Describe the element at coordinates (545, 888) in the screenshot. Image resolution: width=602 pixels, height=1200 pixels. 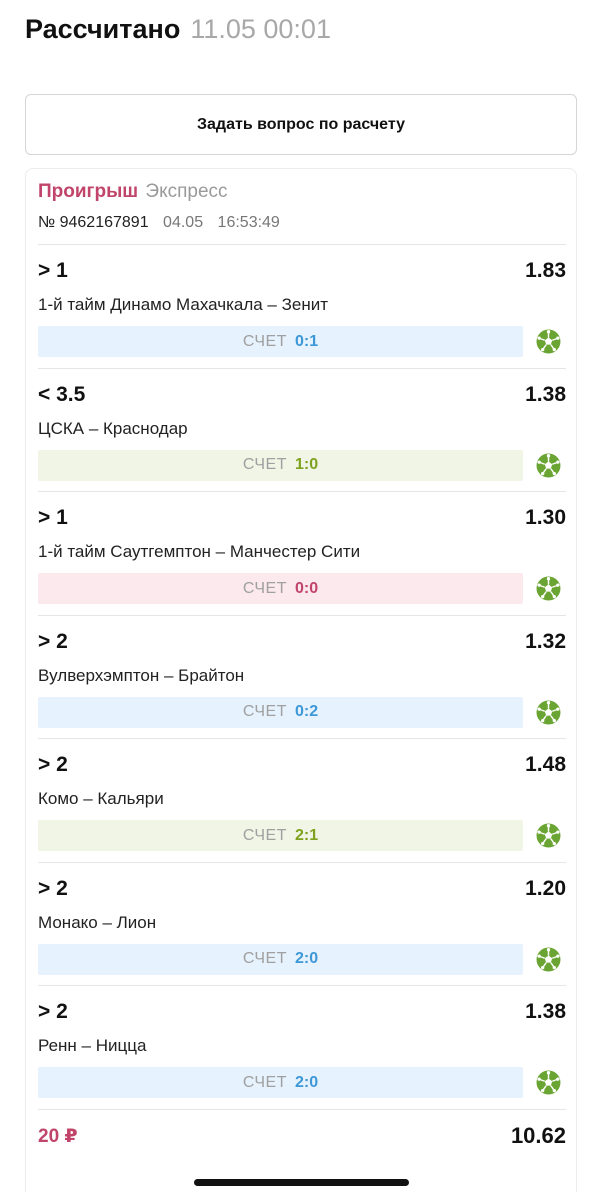
I see `selection-coefficient: 1.20` at that location.